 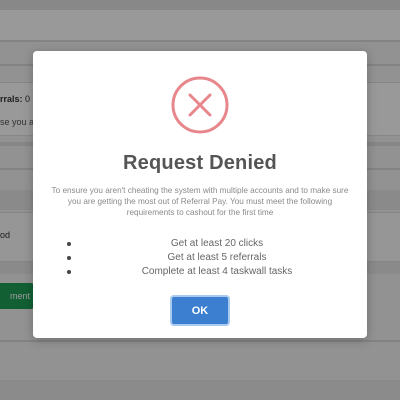 I want to click on list-item: Get at least 20 clicks, so click(x=206, y=244).